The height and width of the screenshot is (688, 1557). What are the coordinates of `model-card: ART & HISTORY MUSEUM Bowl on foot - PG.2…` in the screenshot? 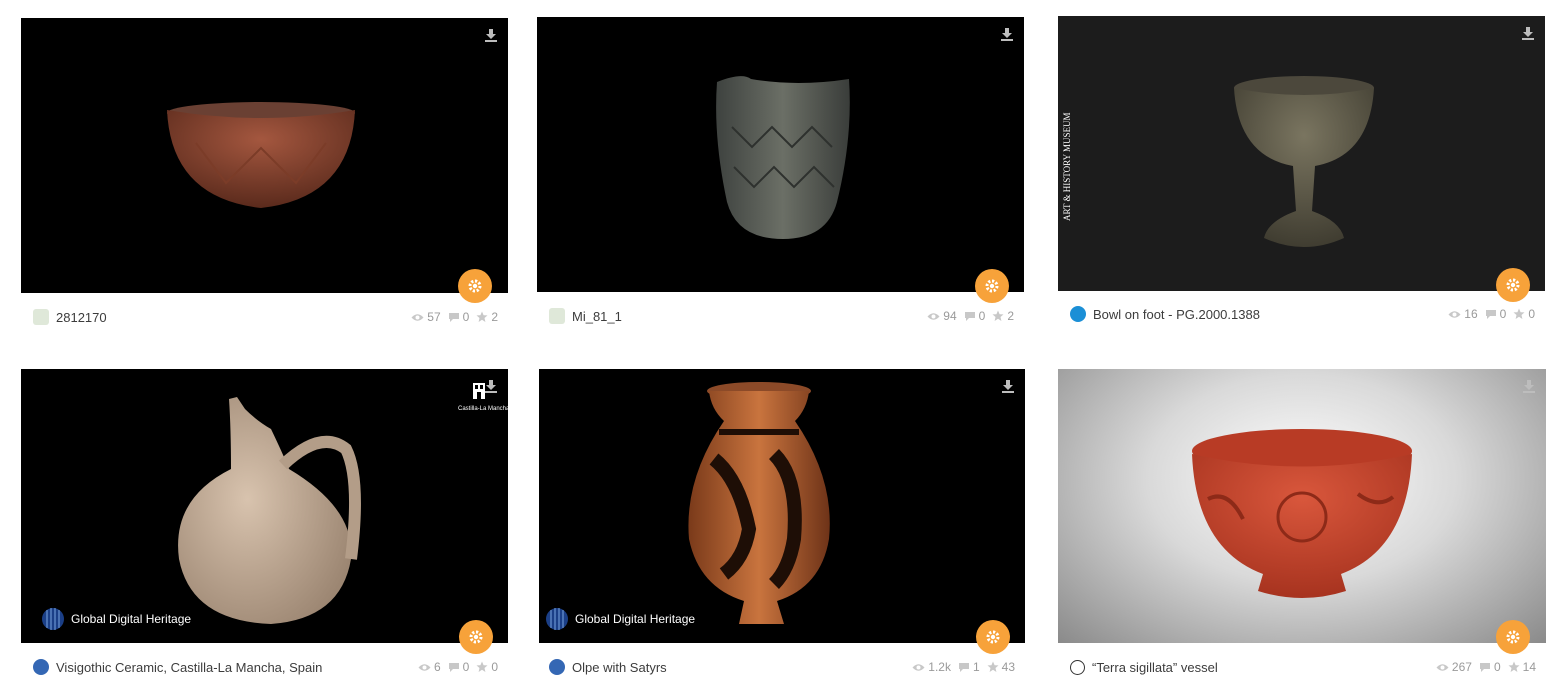 It's located at (1301, 176).